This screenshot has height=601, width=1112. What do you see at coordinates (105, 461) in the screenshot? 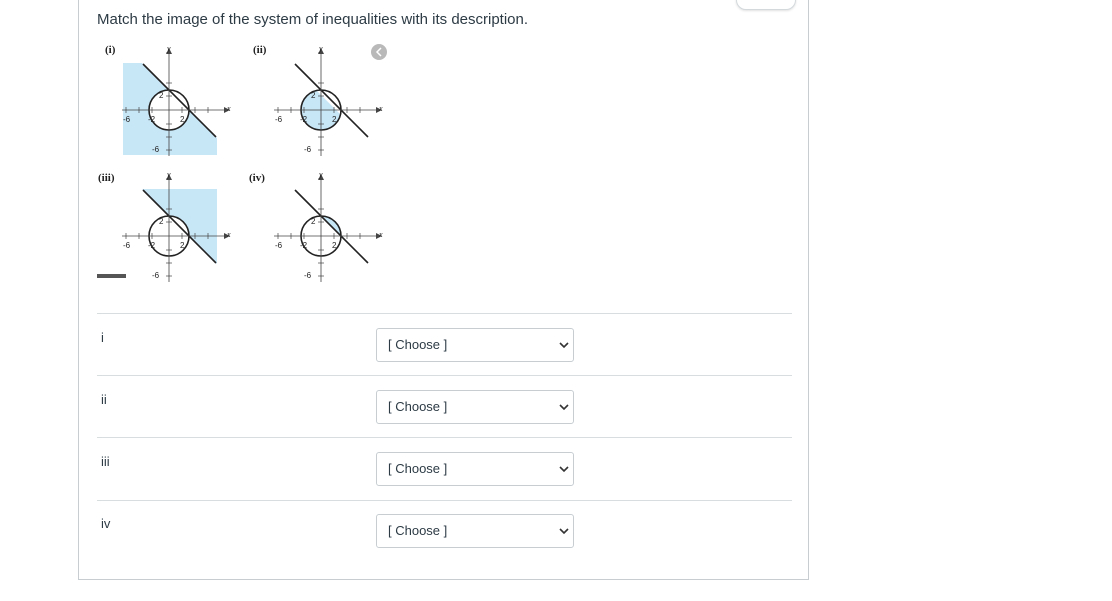
I see `answer-row-label-iii: iii` at bounding box center [105, 461].